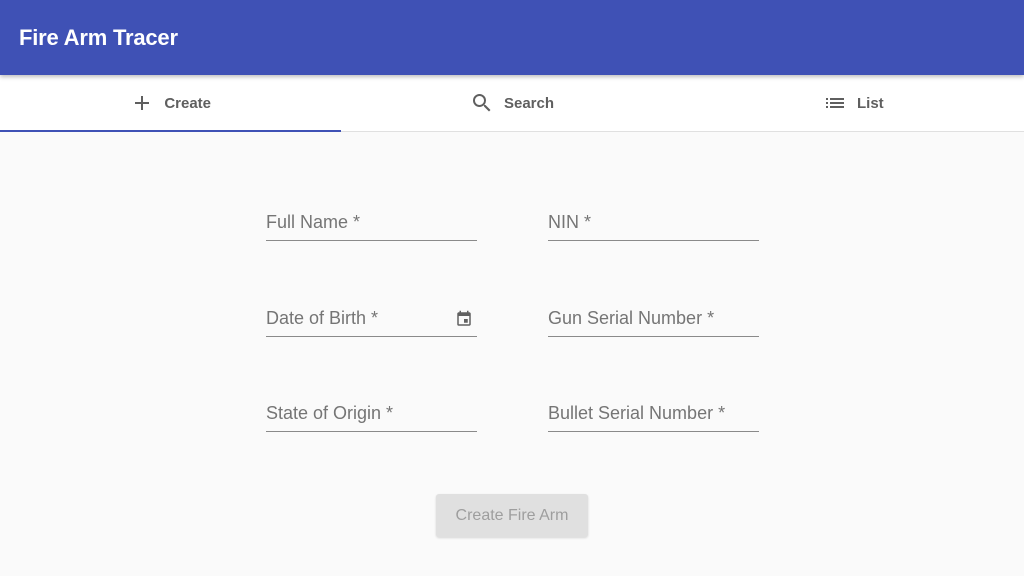 The image size is (1024, 576). Describe the element at coordinates (464, 319) in the screenshot. I see `calendar-icon` at that location.